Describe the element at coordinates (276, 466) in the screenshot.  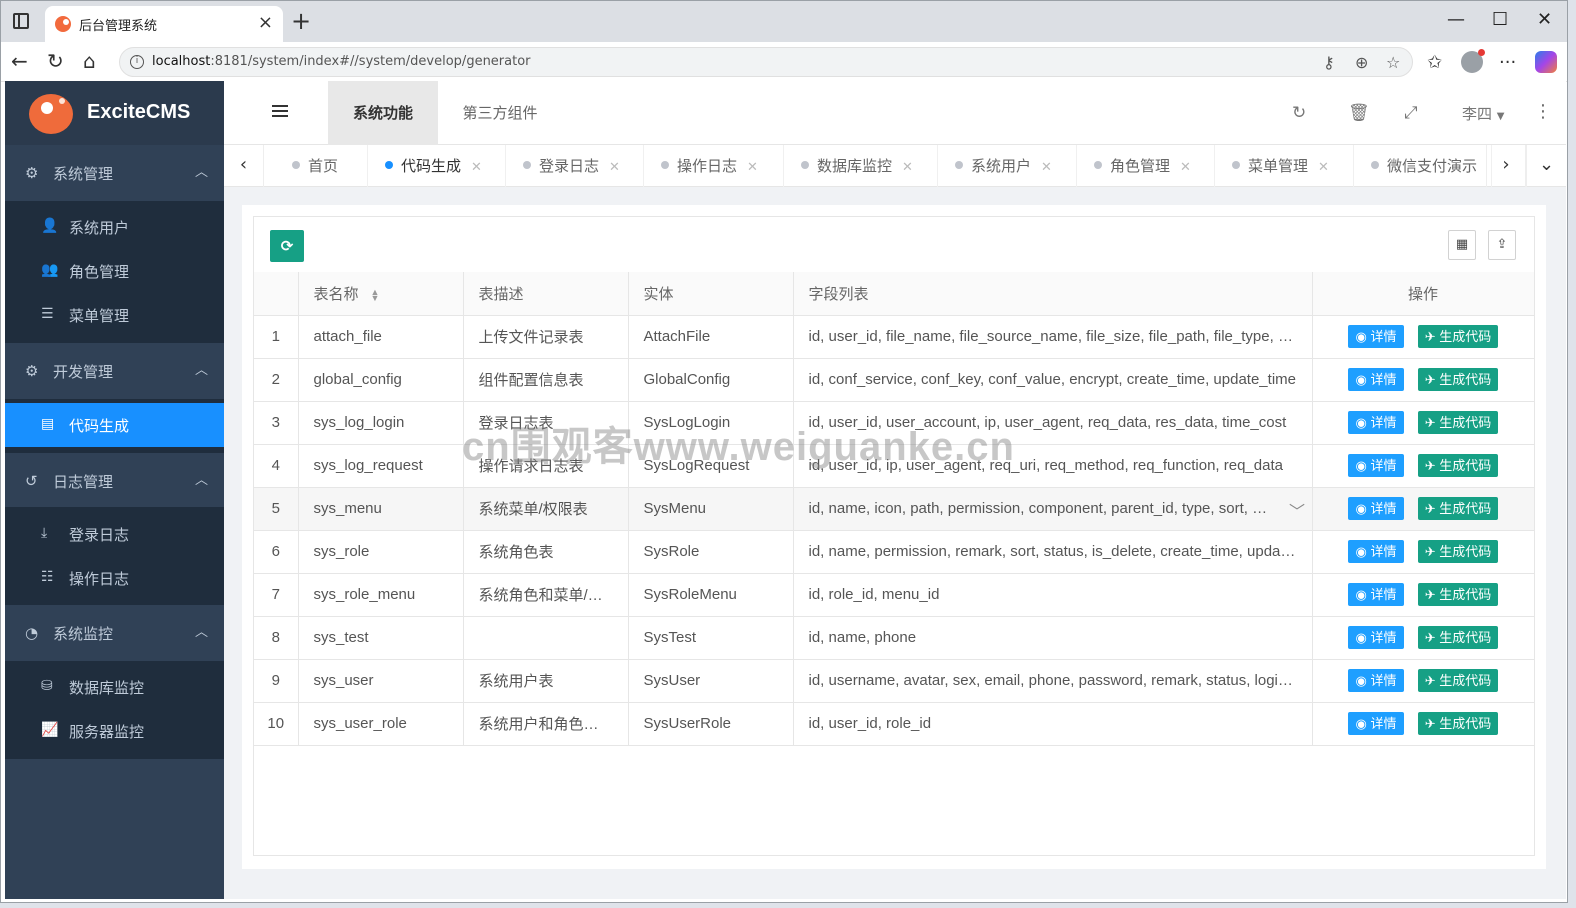
I see `row-index: 4` at that location.